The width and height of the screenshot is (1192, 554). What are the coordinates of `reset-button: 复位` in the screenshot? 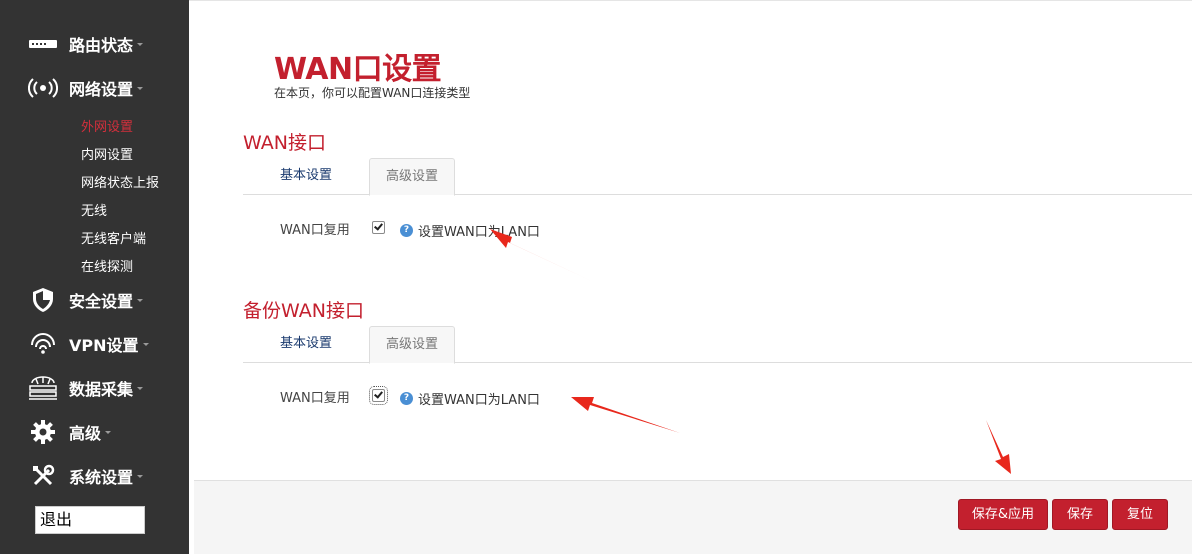 It's located at (1140, 514).